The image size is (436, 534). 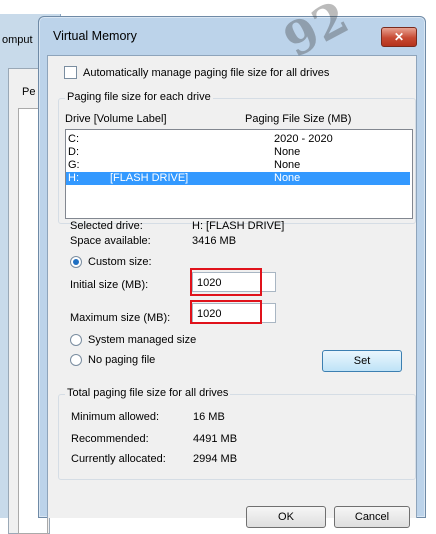 What do you see at coordinates (29, 92) in the screenshot?
I see `background-tab-text: Pe` at bounding box center [29, 92].